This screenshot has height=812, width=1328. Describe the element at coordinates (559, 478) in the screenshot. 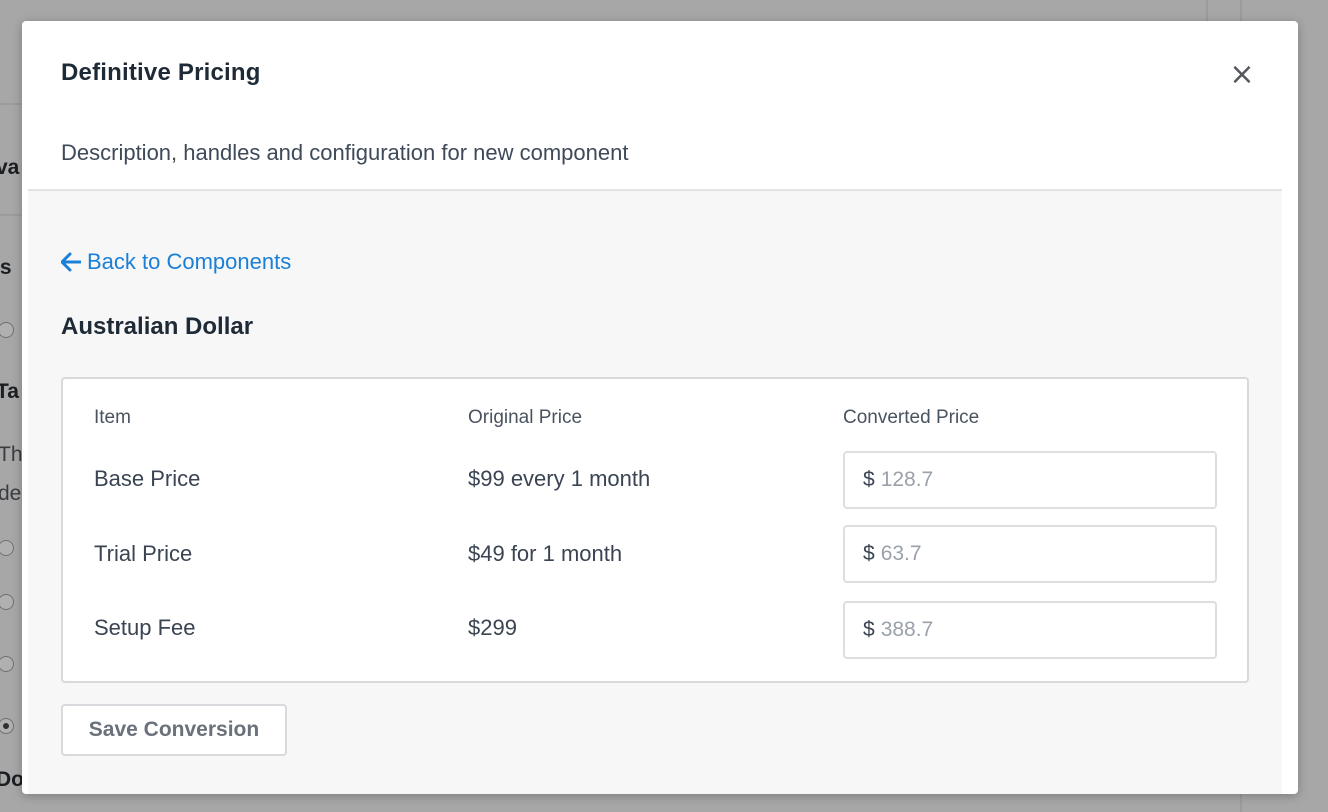

I see `row-original-price: $99 every 1 month` at that location.